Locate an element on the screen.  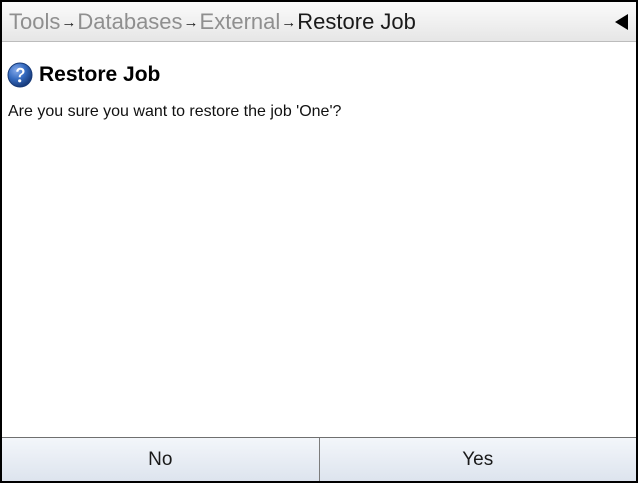
breadcrumb-external: External is located at coordinates (240, 21).